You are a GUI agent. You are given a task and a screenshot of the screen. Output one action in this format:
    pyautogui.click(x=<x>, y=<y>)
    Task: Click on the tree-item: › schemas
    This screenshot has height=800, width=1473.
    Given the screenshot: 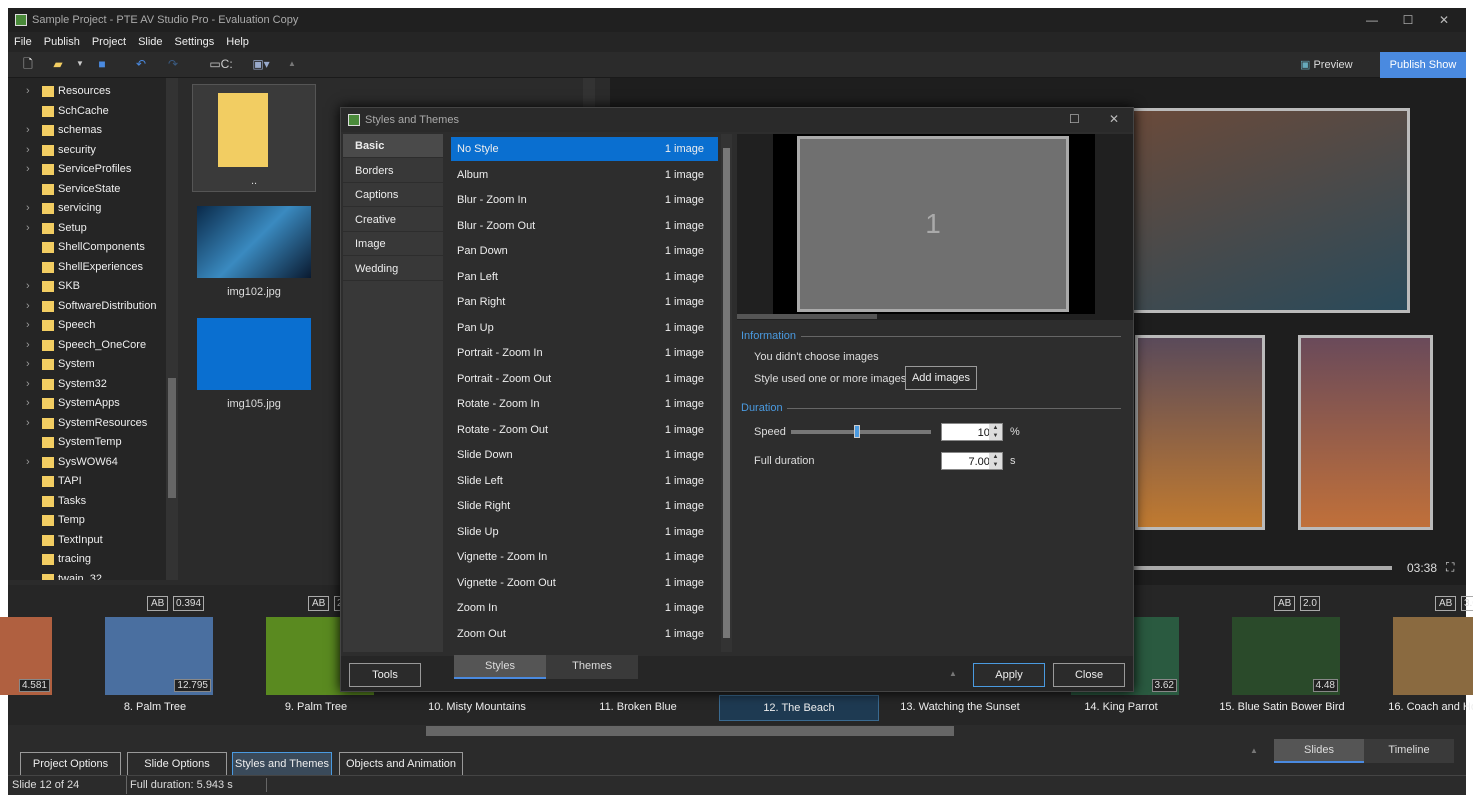 What is the action you would take?
    pyautogui.click(x=88, y=130)
    